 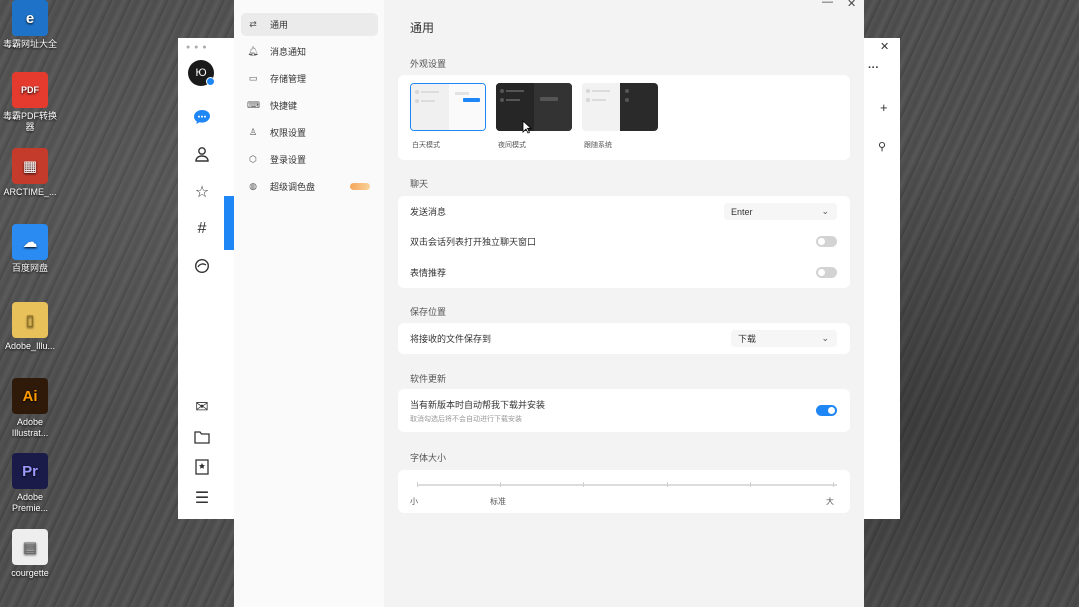 I want to click on font-size-mid-label: 标准, so click(x=498, y=501).